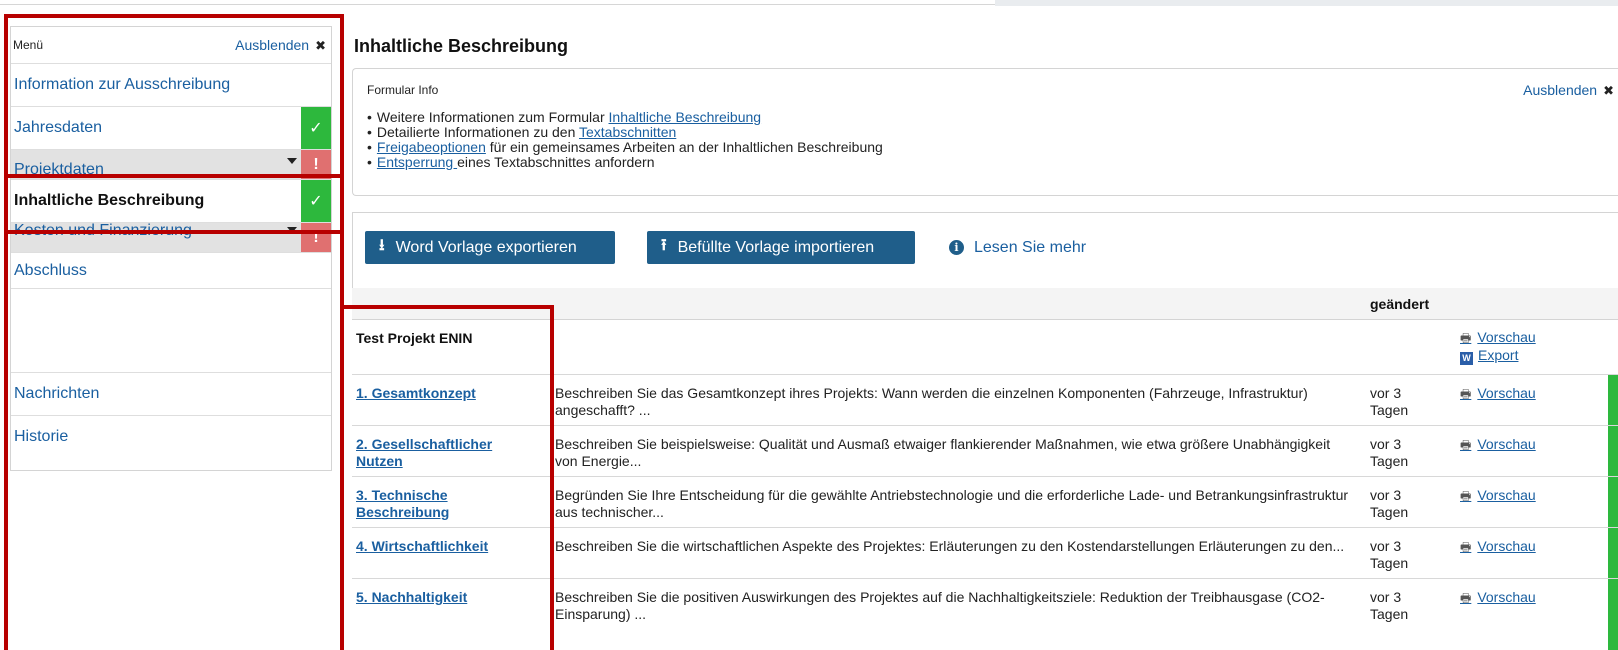 The width and height of the screenshot is (1618, 650). I want to click on download-icon: ⭳, so click(382, 245).